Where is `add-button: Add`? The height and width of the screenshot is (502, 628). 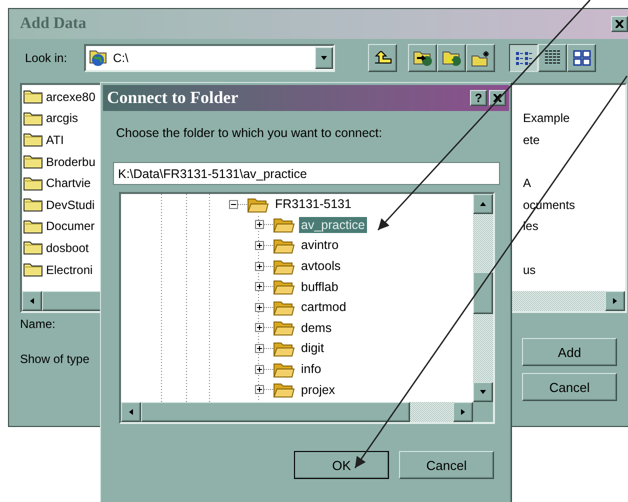 add-button: Add is located at coordinates (569, 352).